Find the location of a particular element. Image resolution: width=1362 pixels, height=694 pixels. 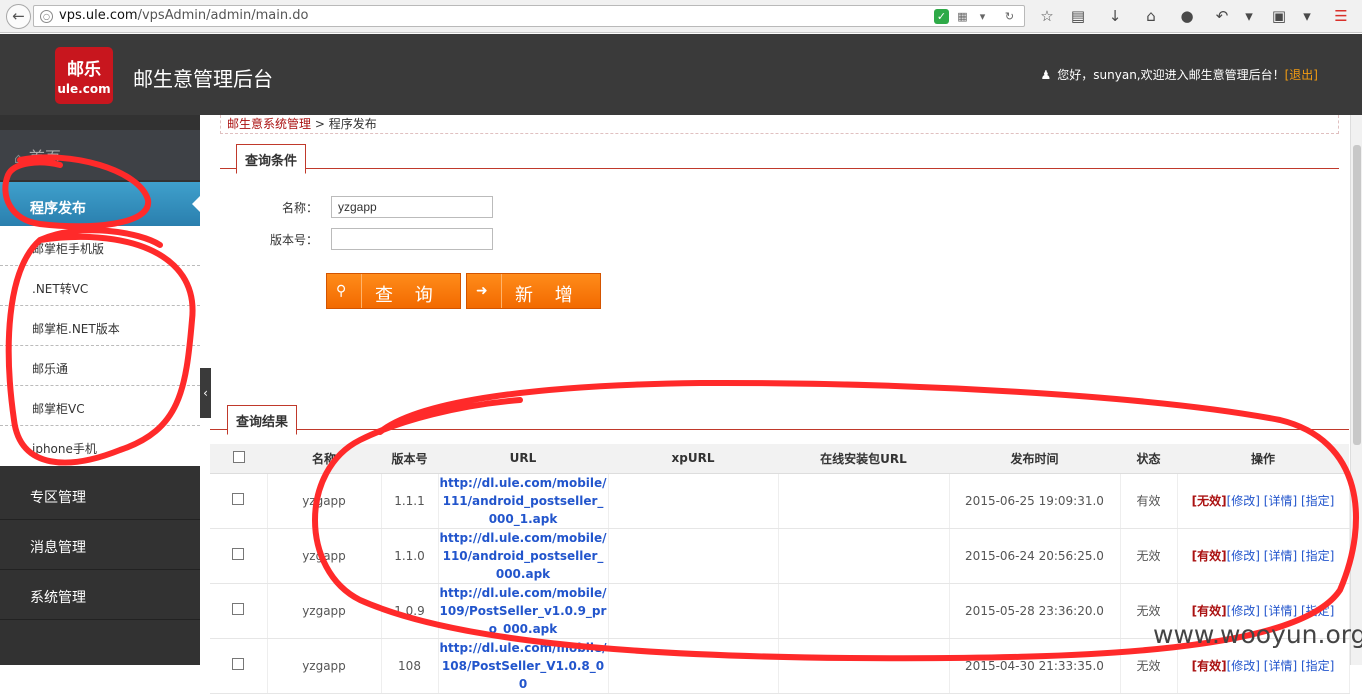

page-scrollbar is located at coordinates (1356, 390).